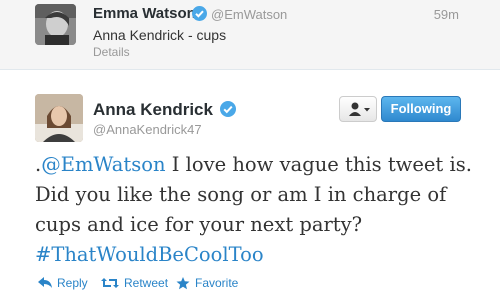 The image size is (500, 295). What do you see at coordinates (72, 283) in the screenshot?
I see `reply-label: Reply` at bounding box center [72, 283].